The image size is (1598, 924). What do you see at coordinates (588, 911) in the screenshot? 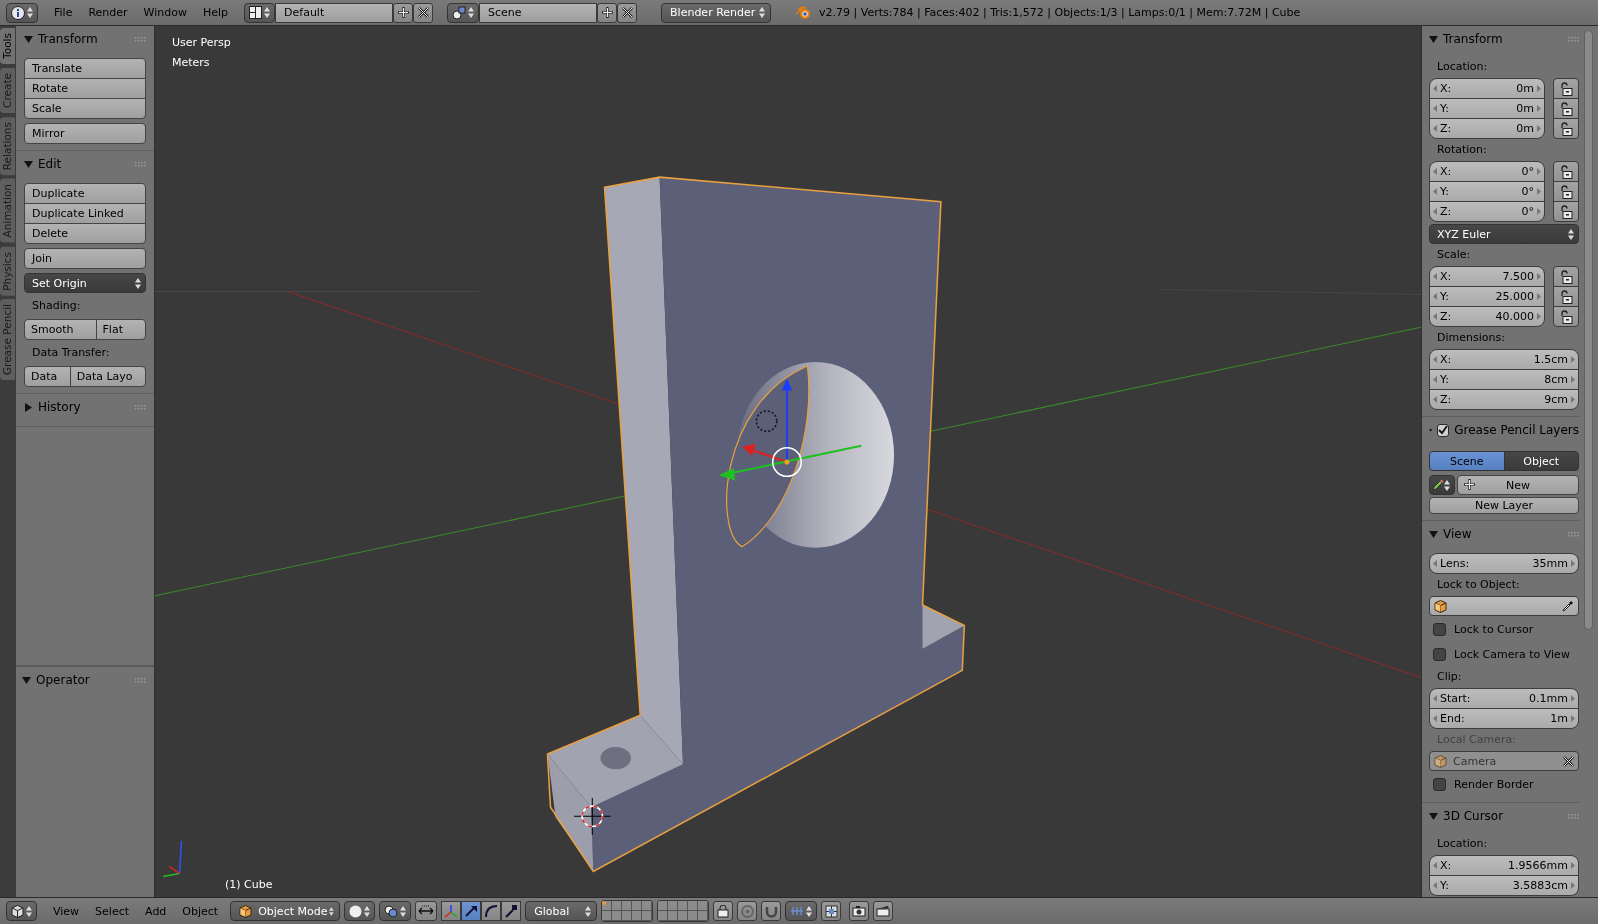
I see `updown-arrows-icon` at bounding box center [588, 911].